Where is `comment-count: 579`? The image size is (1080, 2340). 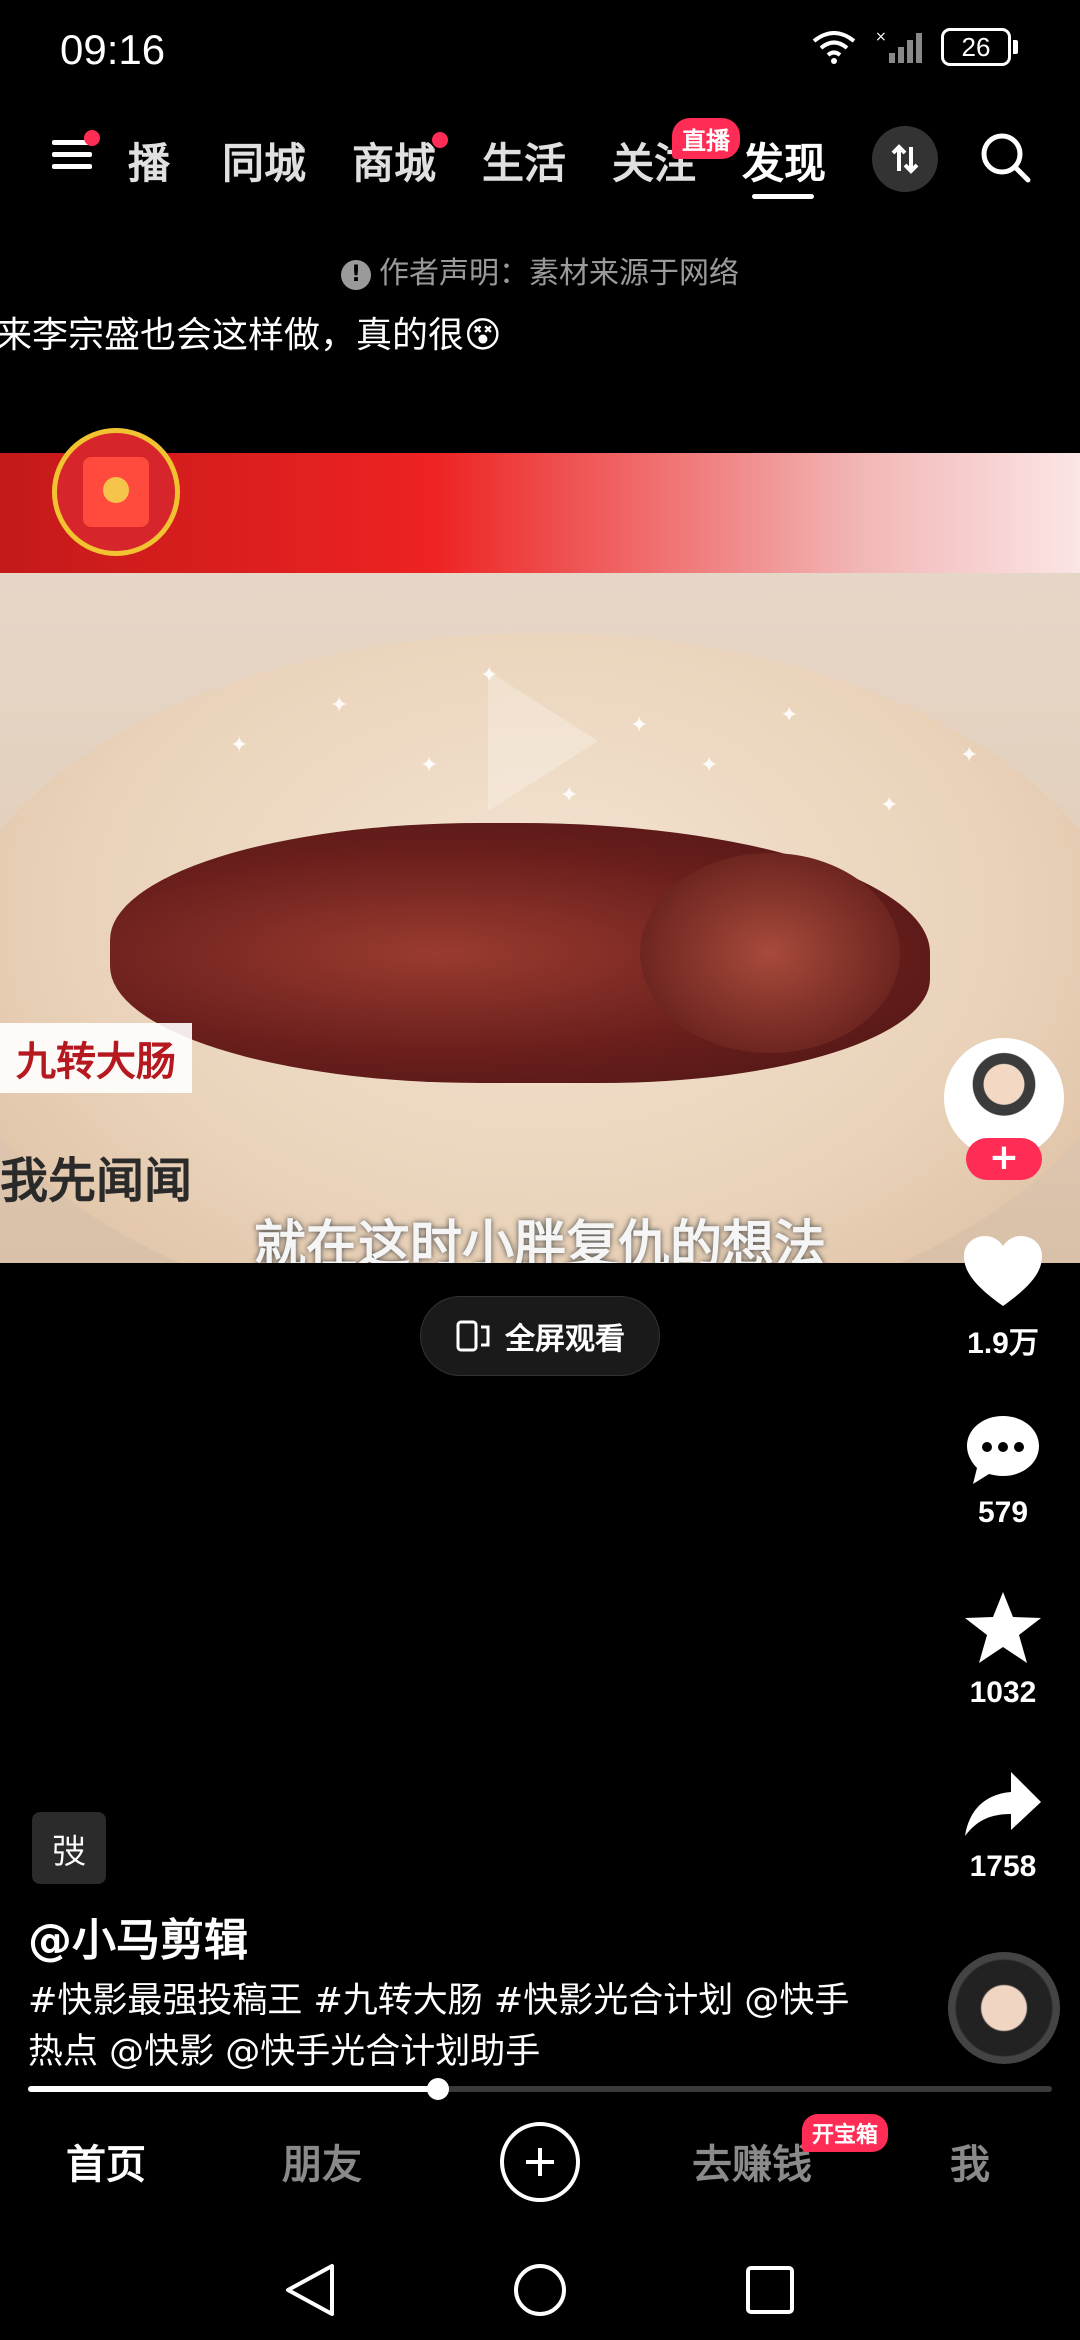 comment-count: 579 is located at coordinates (1003, 1512).